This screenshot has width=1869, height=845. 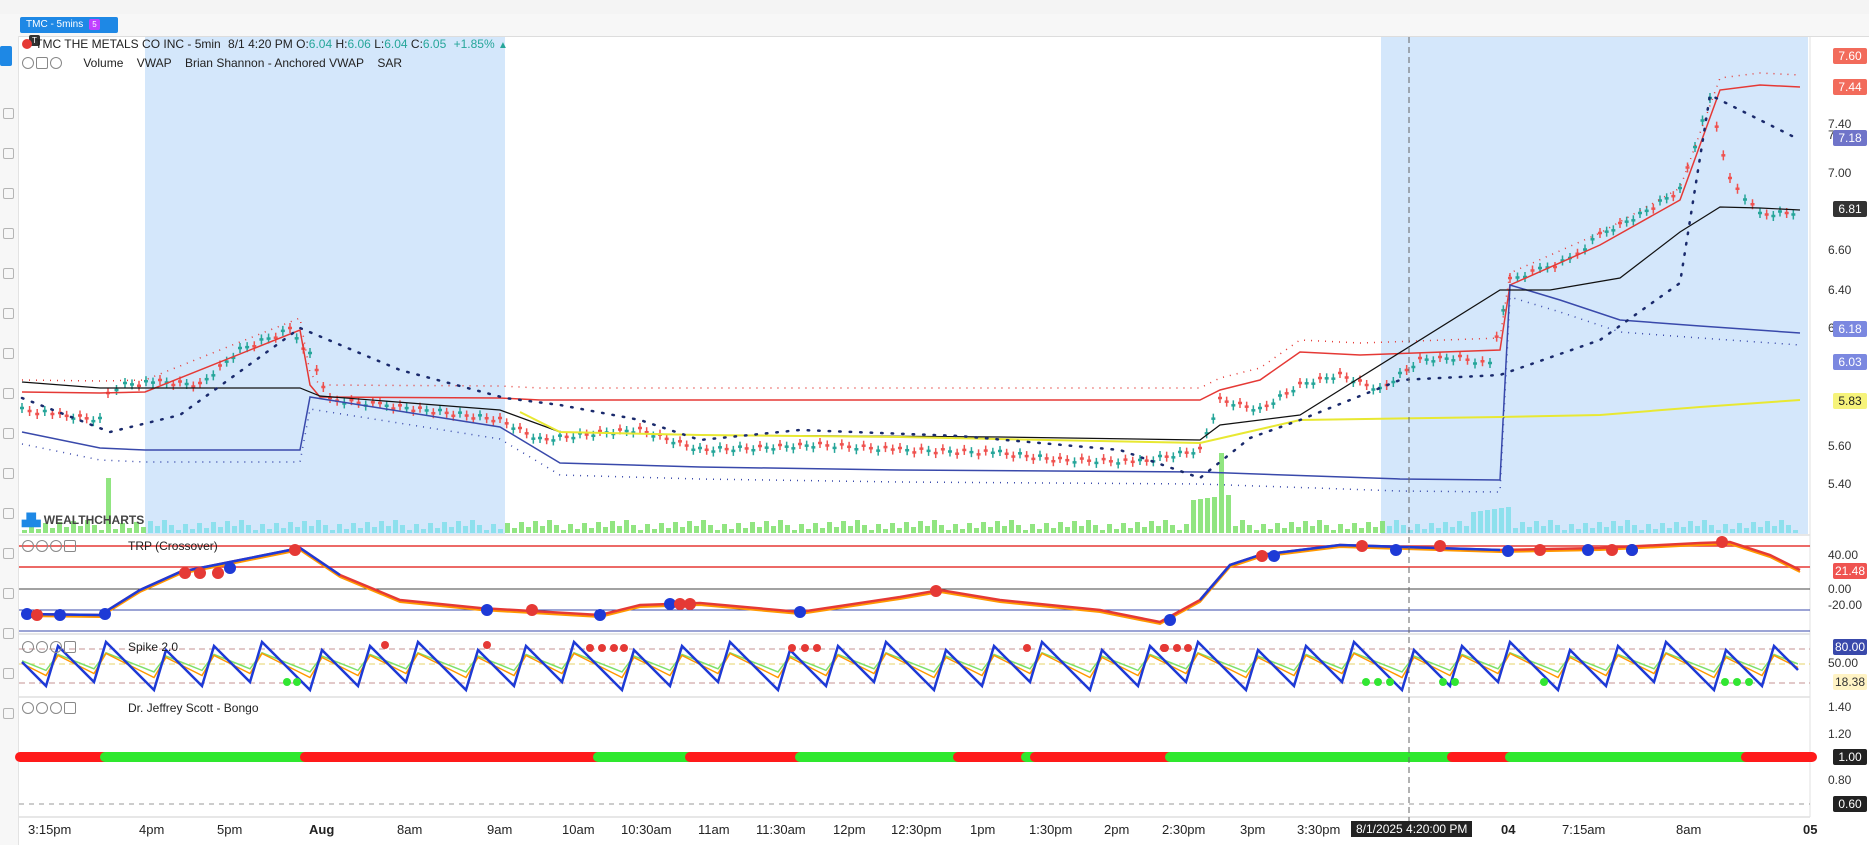 I want to click on collapse-icon, so click(x=42, y=62).